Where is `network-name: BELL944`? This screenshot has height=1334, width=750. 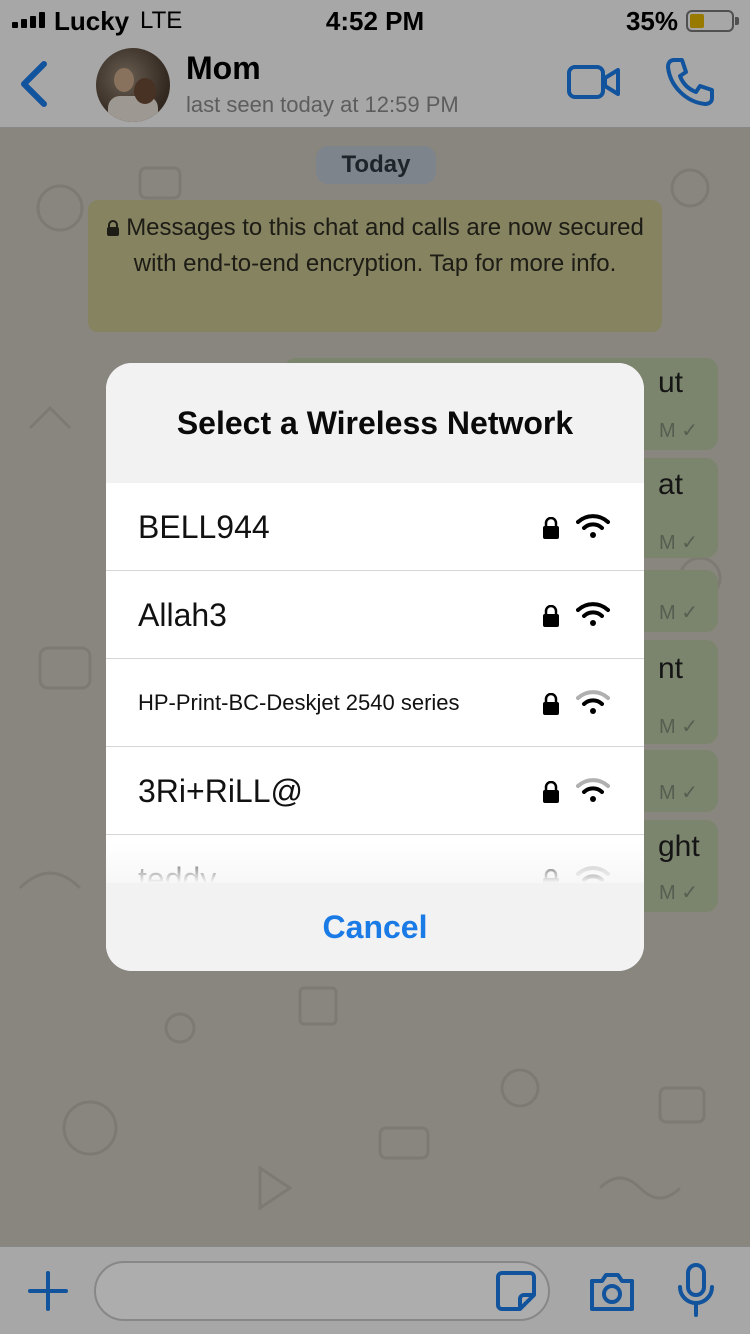 network-name: BELL944 is located at coordinates (204, 527).